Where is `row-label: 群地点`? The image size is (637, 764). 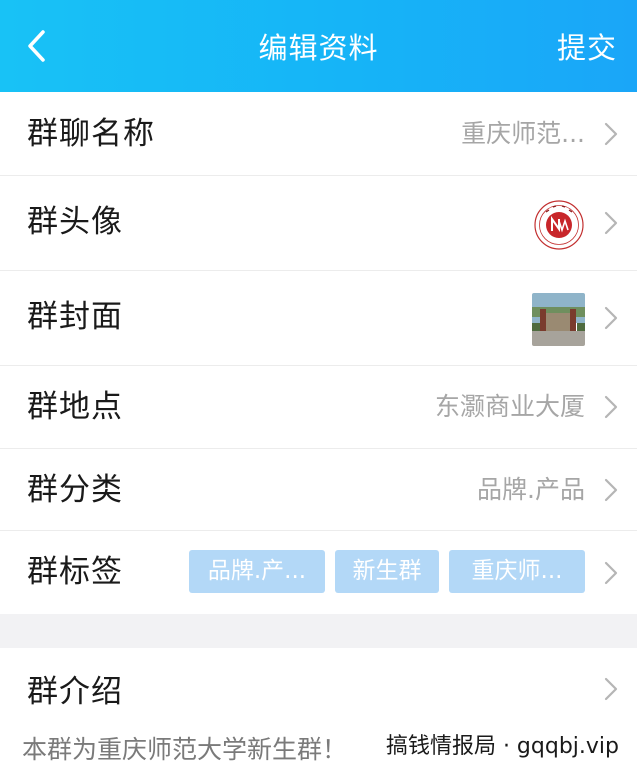 row-label: 群地点 is located at coordinates (75, 407).